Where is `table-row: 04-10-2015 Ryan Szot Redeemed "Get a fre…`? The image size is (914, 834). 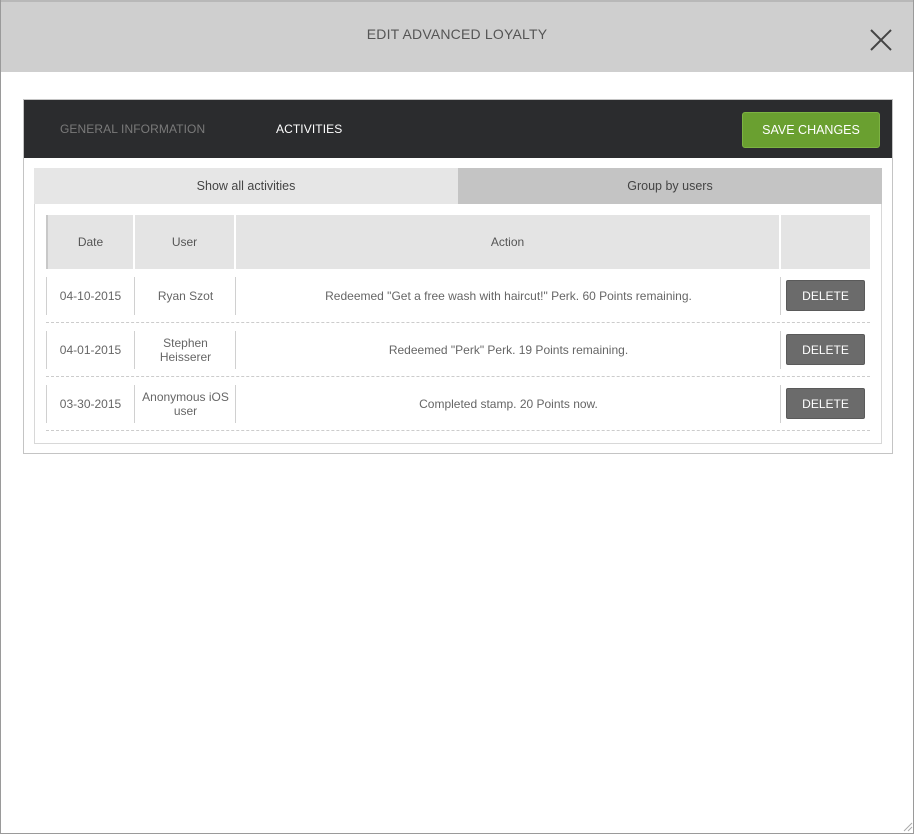 table-row: 04-10-2015 Ryan Szot Redeemed "Get a fre… is located at coordinates (458, 296).